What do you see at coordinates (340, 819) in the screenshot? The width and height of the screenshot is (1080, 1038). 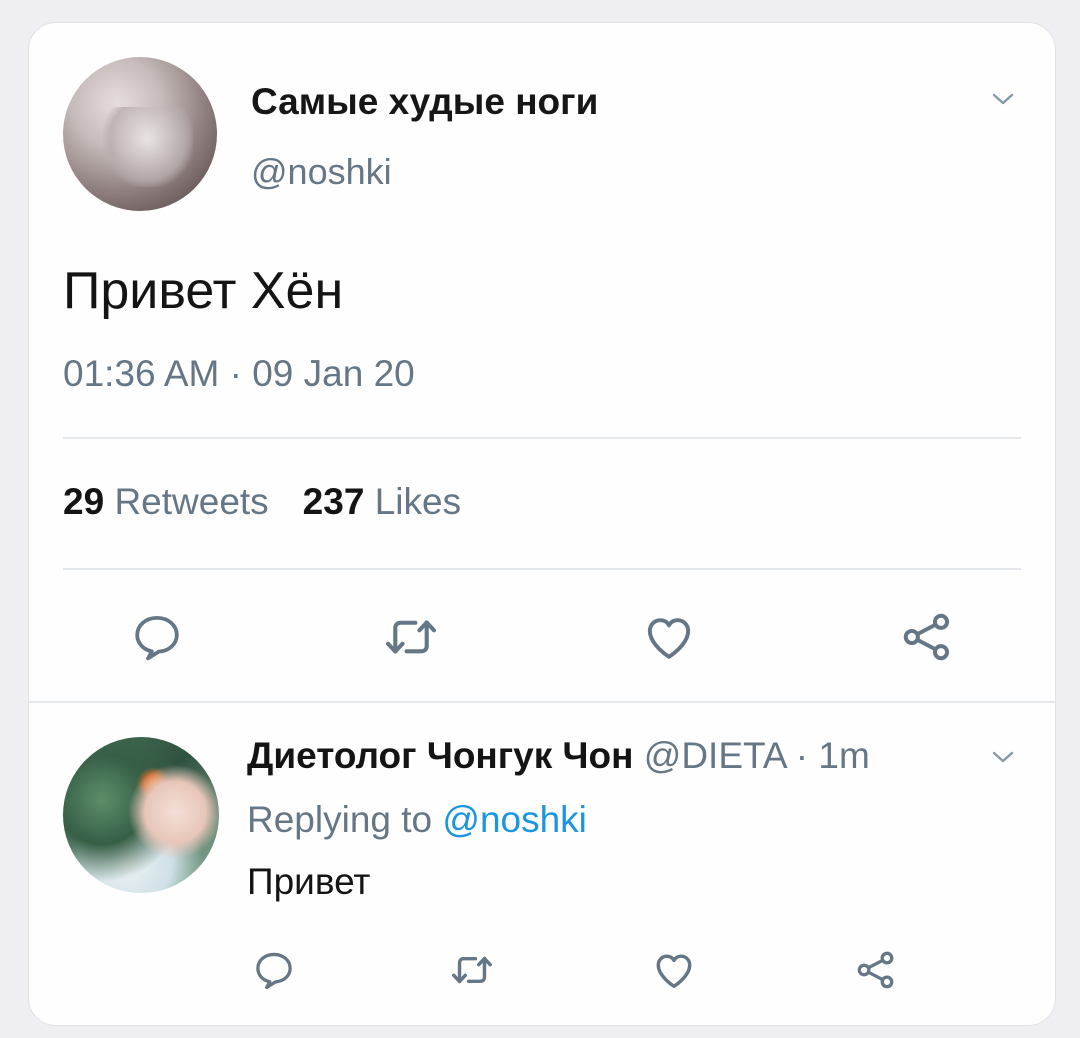 I see `replying-prefix: Replying to` at bounding box center [340, 819].